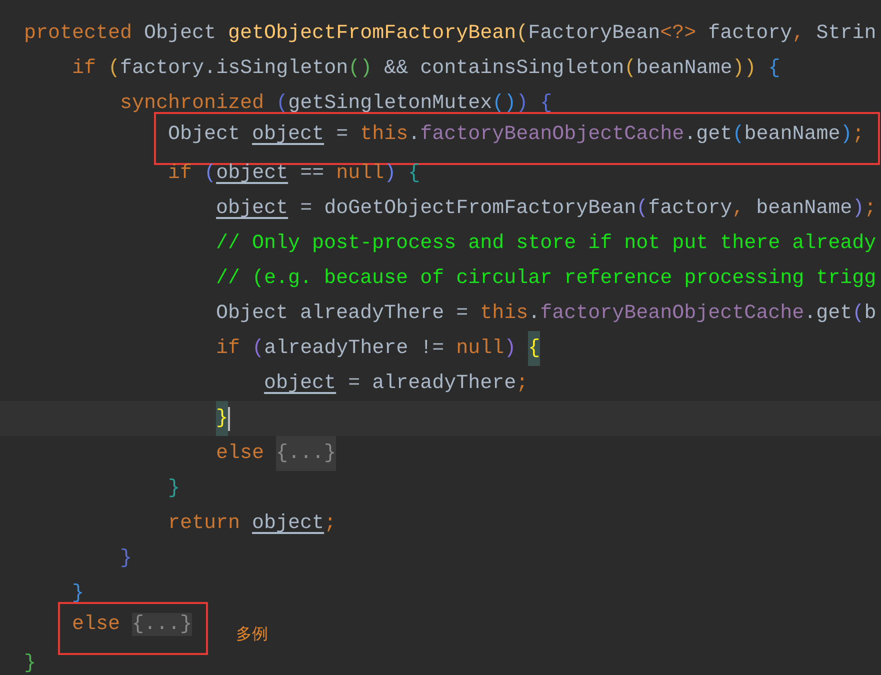  What do you see at coordinates (355, 349) in the screenshot?
I see `code-token: alreadyThere !=` at bounding box center [355, 349].